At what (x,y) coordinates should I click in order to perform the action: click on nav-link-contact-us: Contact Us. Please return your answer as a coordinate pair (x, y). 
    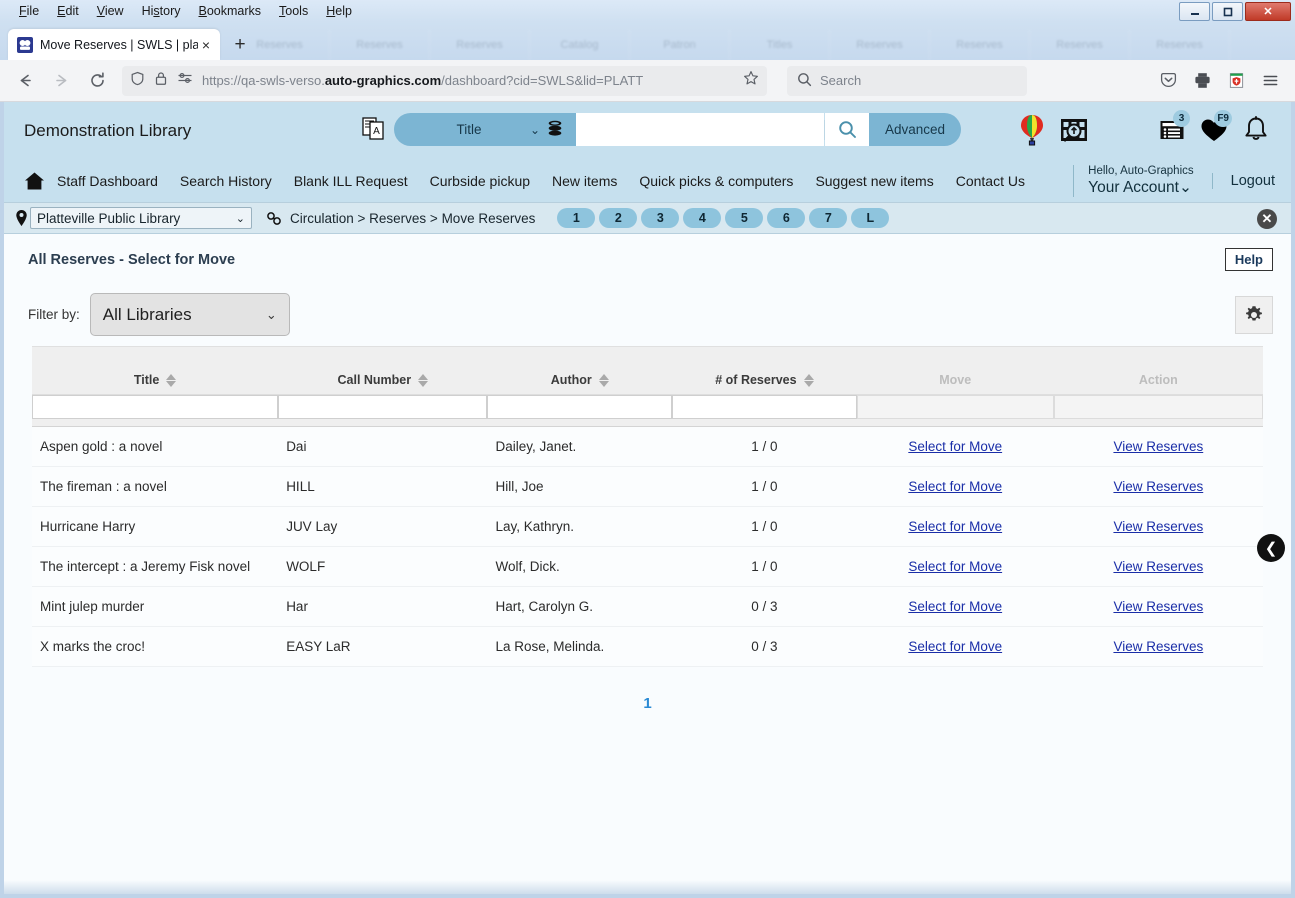
    Looking at the image, I should click on (990, 181).